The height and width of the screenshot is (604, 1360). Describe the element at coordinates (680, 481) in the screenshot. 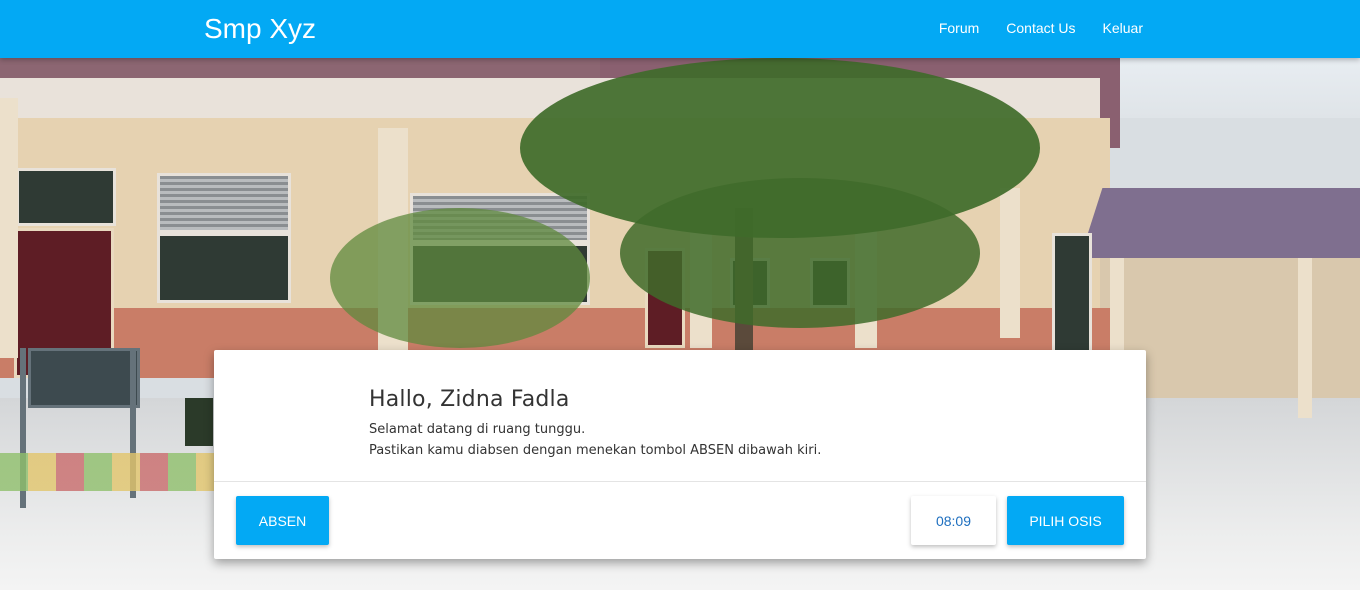

I see `card-divider` at that location.